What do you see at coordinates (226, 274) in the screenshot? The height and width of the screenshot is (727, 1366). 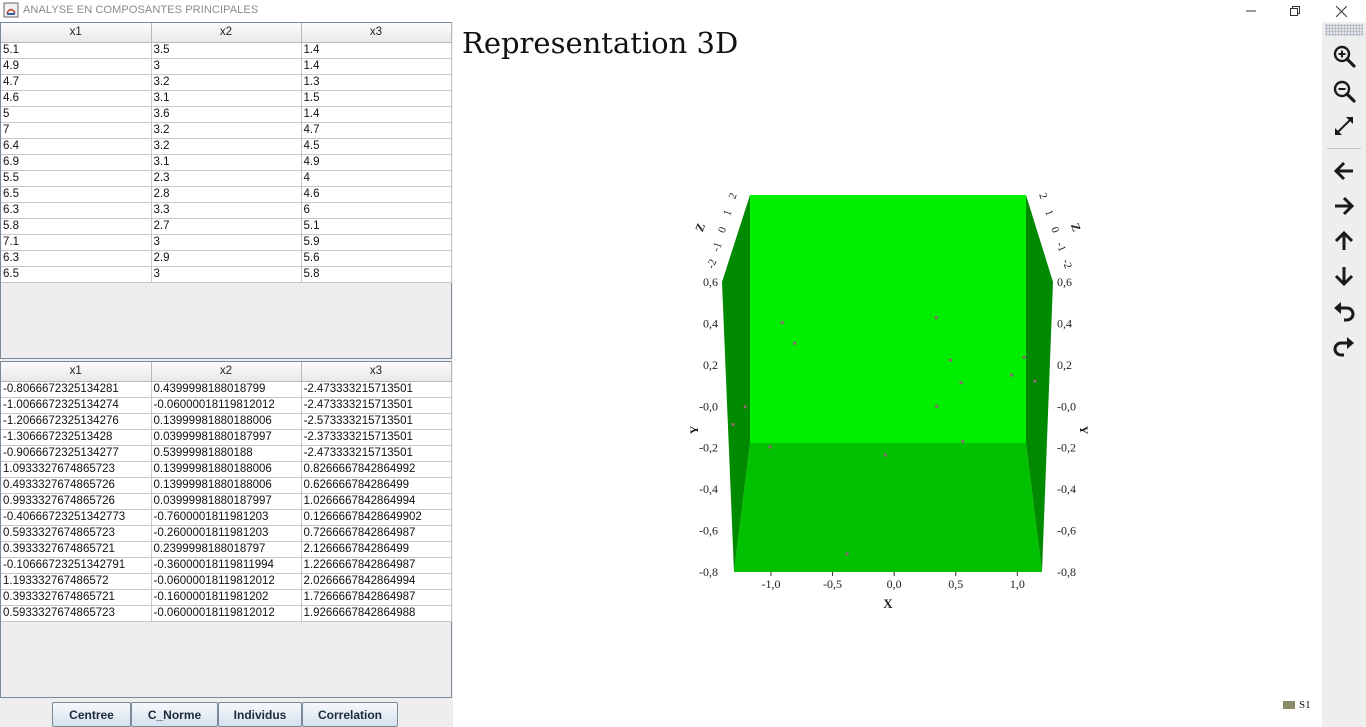 I see `table-row: 6.5 3 5.8` at bounding box center [226, 274].